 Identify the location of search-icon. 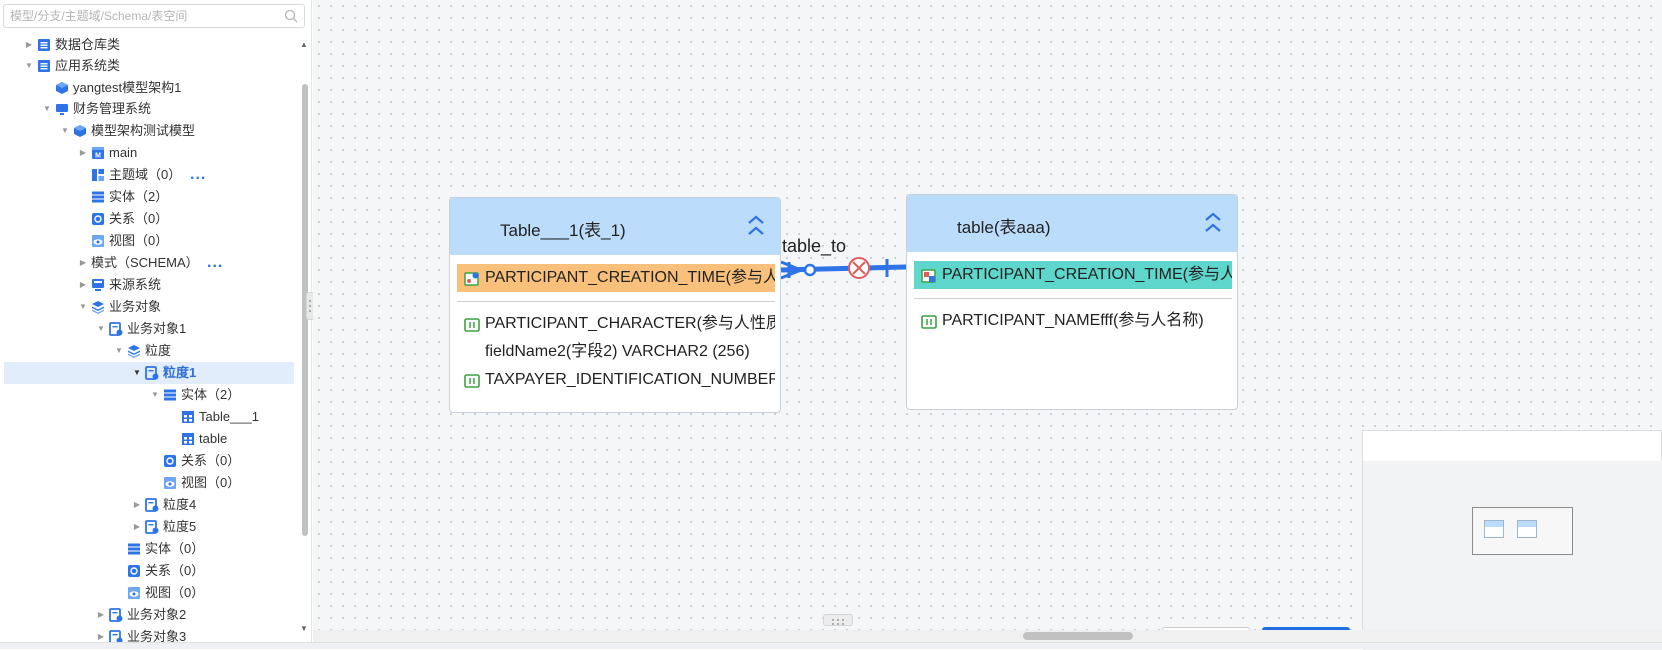
(291, 16).